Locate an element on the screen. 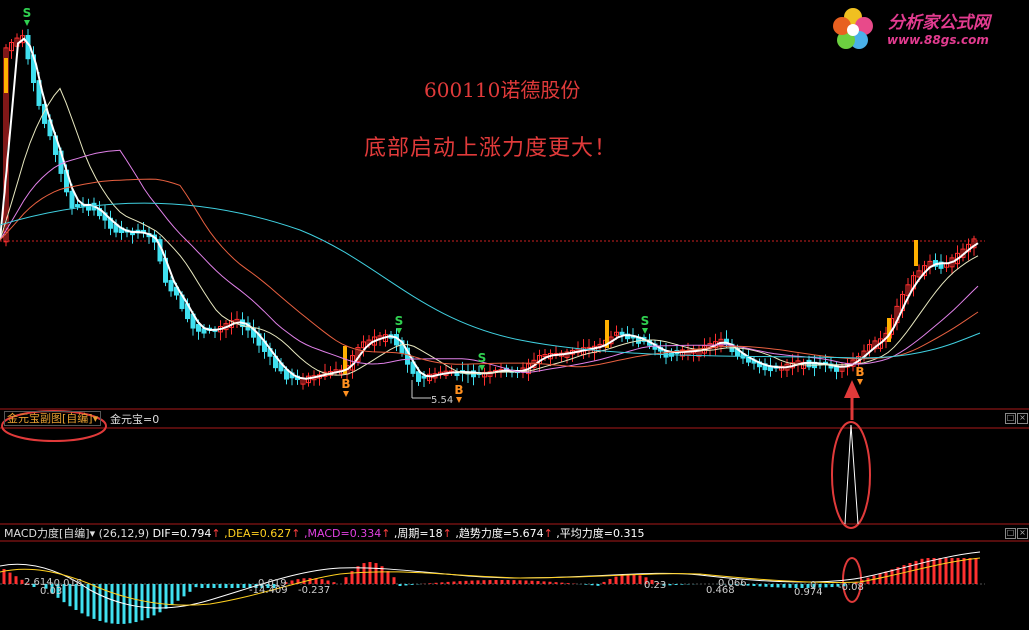  annotation-circle is located at coordinates (851, 475).